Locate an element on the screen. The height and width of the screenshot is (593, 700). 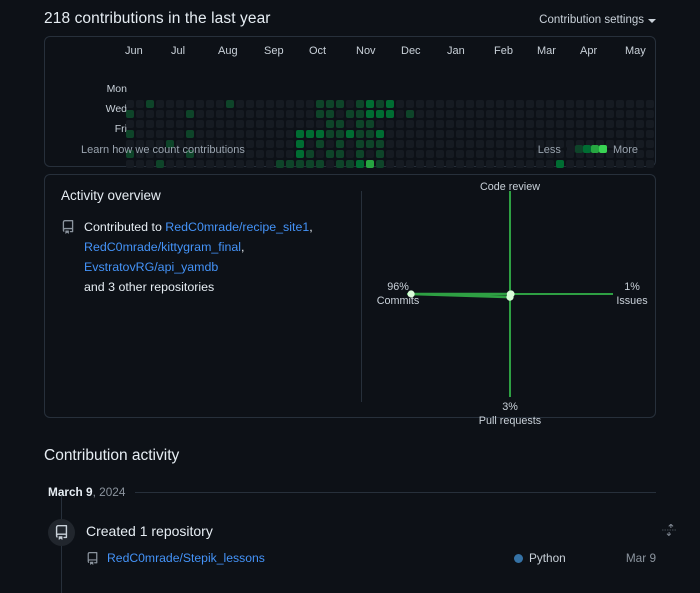
activity-repo-link-3: EvstratovRG/api_yamdb is located at coordinates (151, 267).